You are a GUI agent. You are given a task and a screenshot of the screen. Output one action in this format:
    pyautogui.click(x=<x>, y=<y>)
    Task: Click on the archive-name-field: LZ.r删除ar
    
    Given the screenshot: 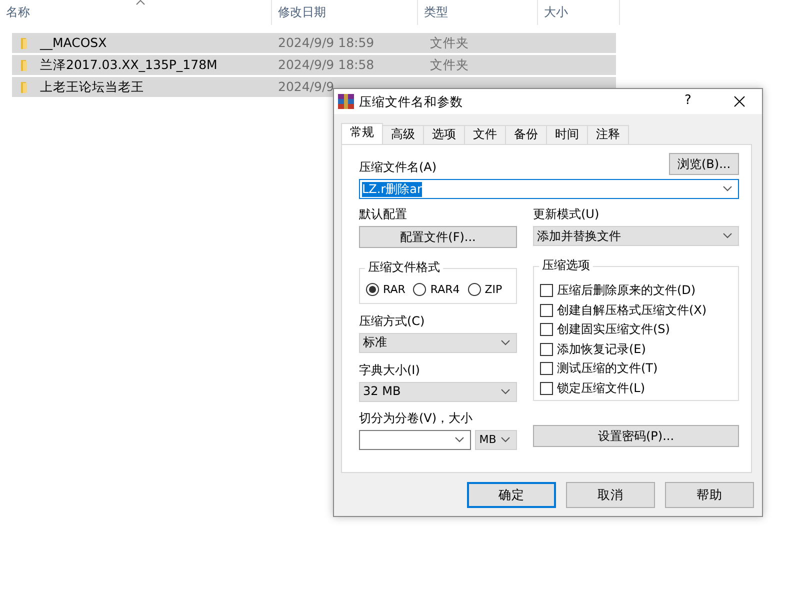 What is the action you would take?
    pyautogui.click(x=549, y=189)
    